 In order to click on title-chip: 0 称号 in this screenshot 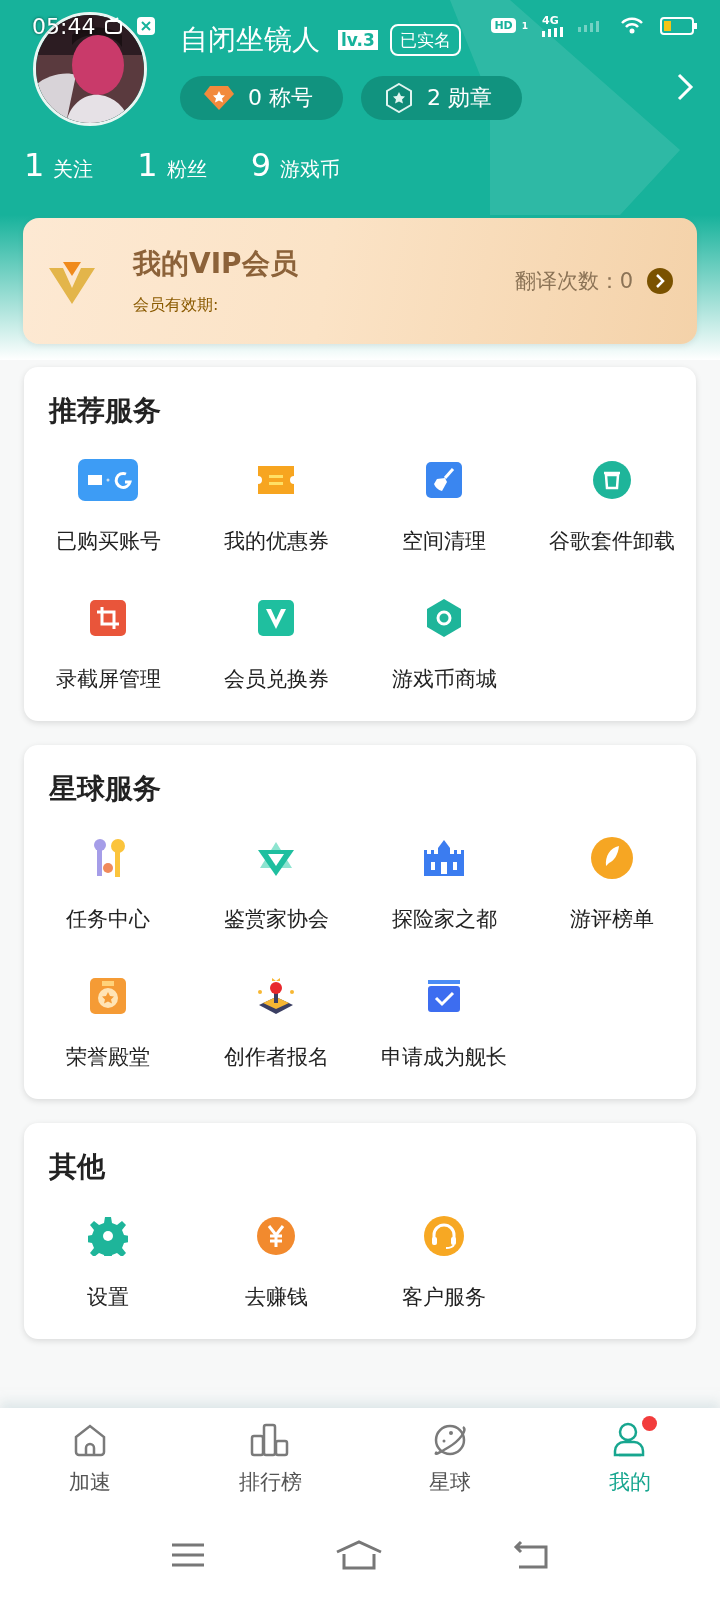, I will do `click(261, 98)`.